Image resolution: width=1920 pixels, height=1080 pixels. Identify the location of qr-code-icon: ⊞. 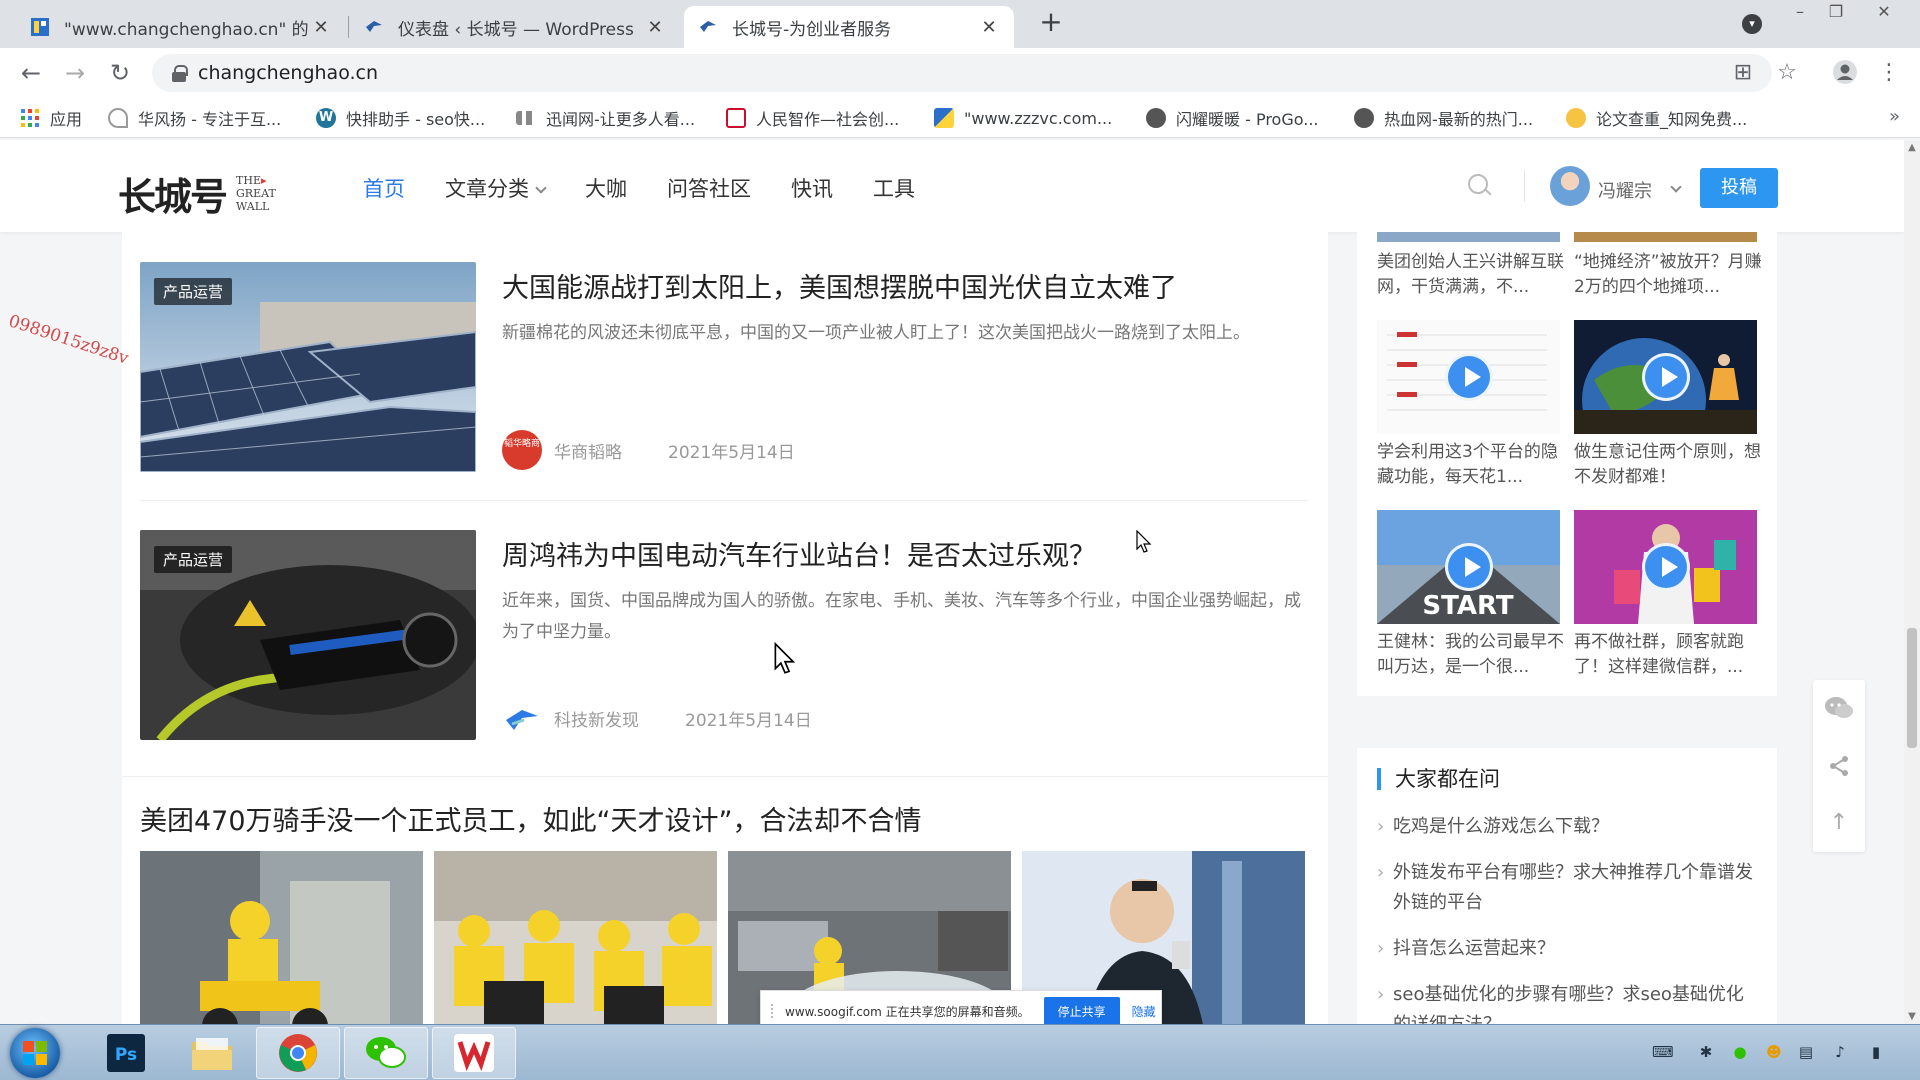
(1743, 74).